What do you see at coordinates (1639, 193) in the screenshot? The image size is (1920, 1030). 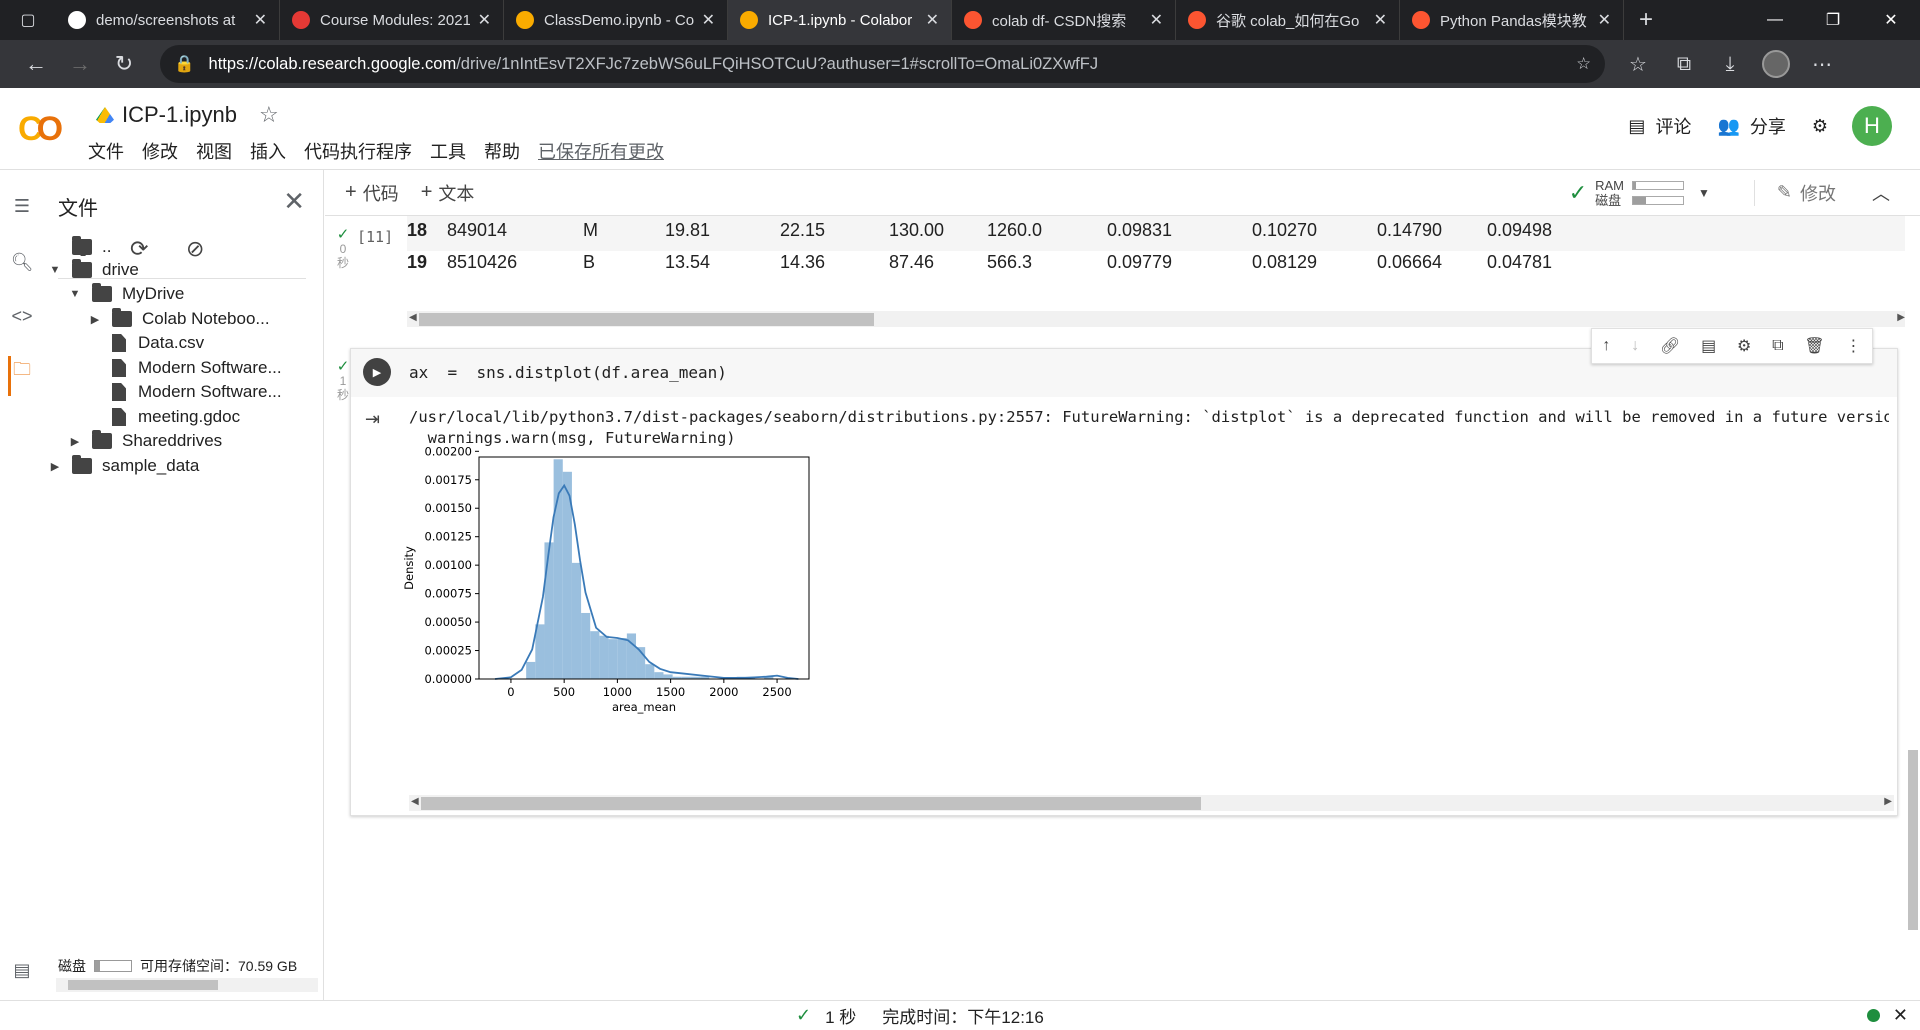 I see `resource-monitor: ✓ RAM 磁盘 ▼` at bounding box center [1639, 193].